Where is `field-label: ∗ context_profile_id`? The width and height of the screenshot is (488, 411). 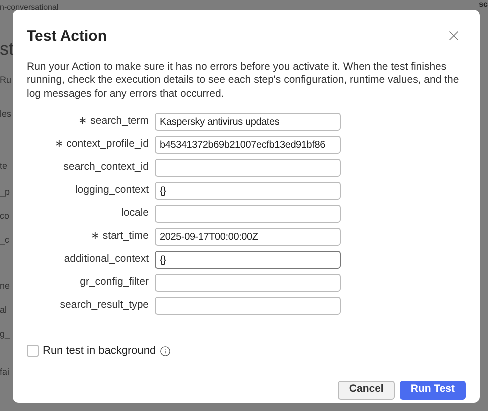 field-label: ∗ context_profile_id is located at coordinates (101, 144).